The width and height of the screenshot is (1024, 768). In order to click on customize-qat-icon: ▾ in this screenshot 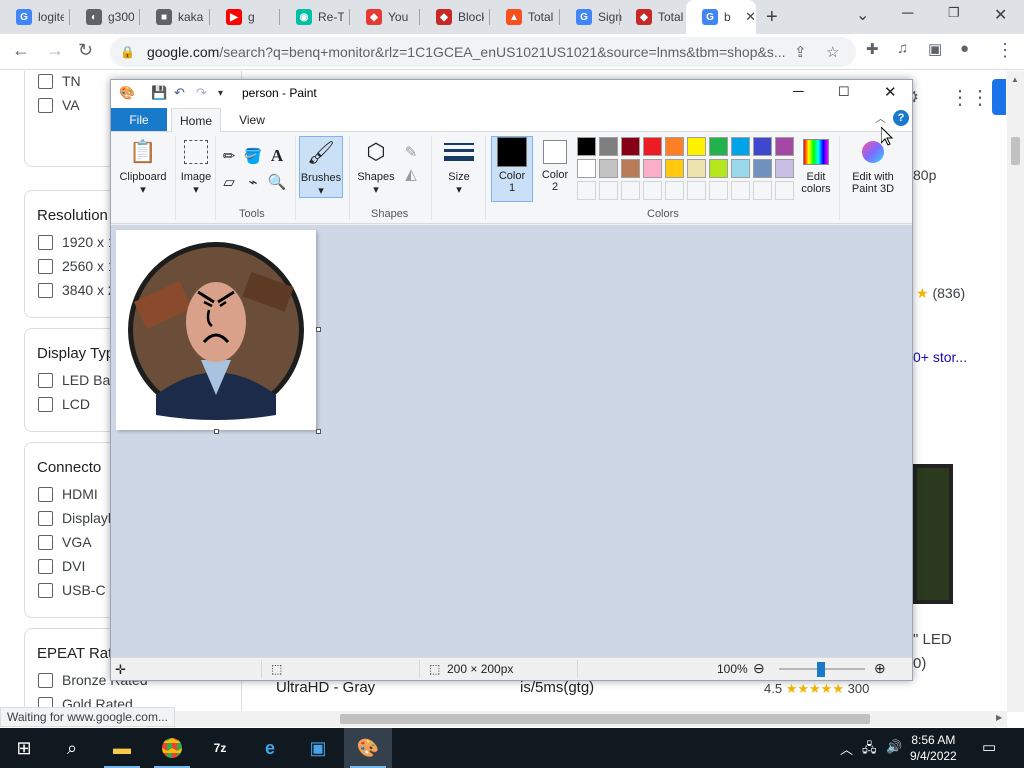, I will do `click(220, 93)`.